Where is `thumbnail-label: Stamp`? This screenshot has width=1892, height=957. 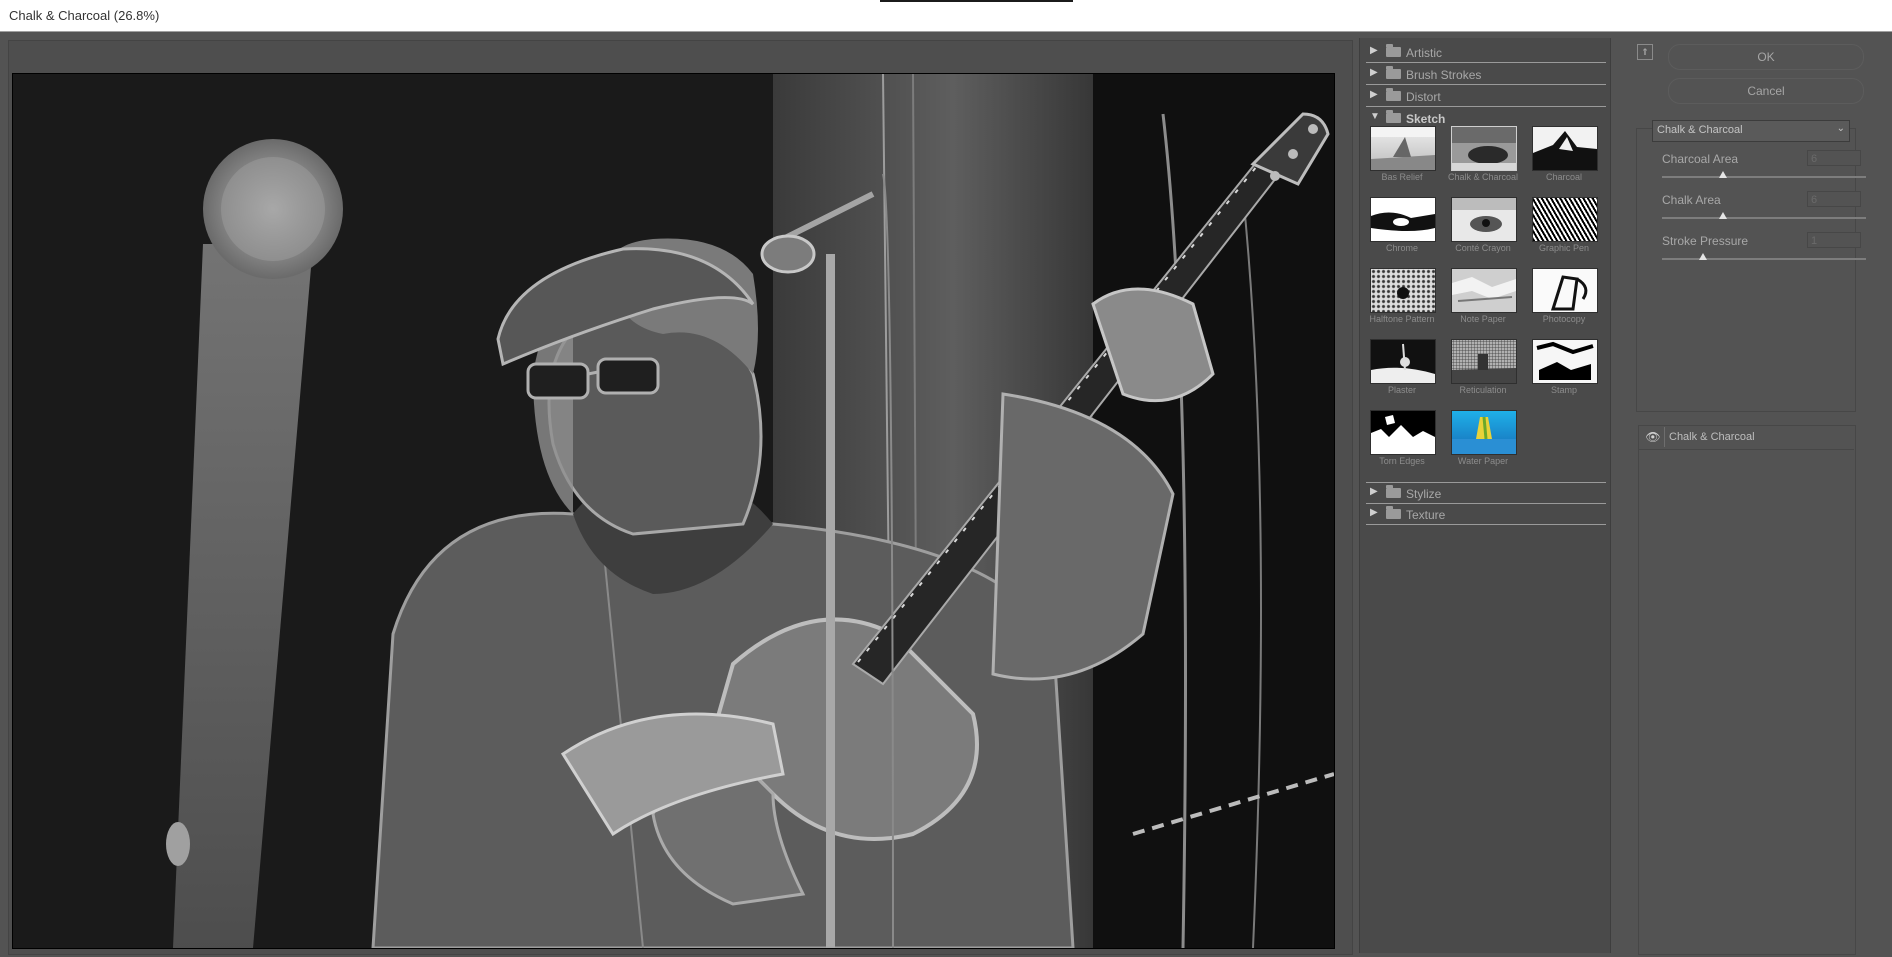 thumbnail-label: Stamp is located at coordinates (1563, 390).